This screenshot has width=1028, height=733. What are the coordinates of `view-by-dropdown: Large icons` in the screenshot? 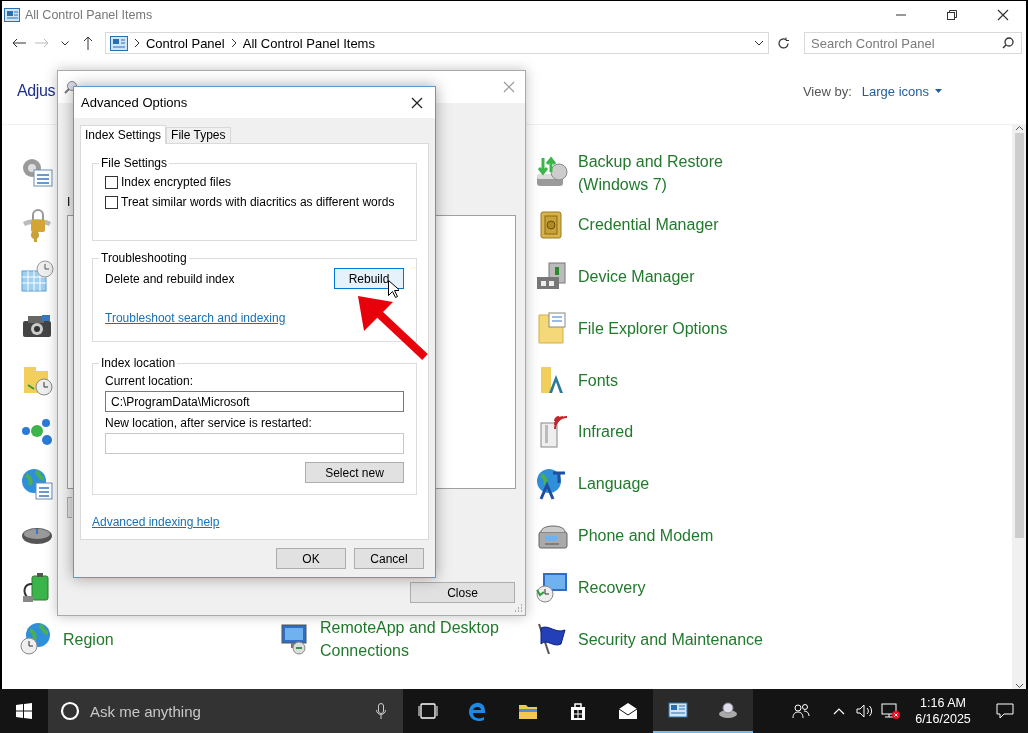 It's located at (901, 91).